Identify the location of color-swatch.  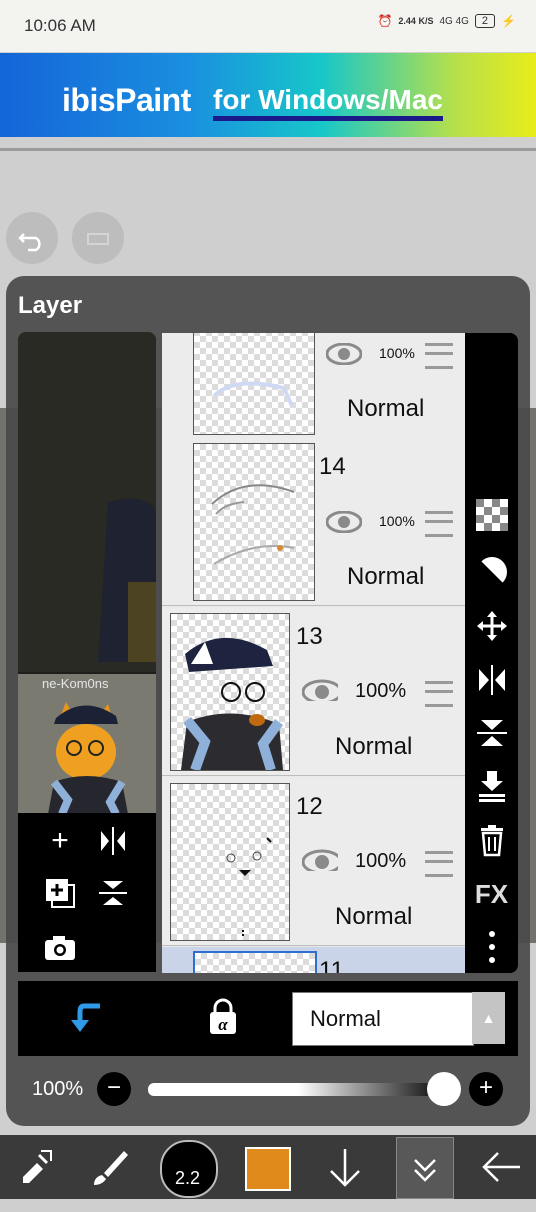
(268, 1169).